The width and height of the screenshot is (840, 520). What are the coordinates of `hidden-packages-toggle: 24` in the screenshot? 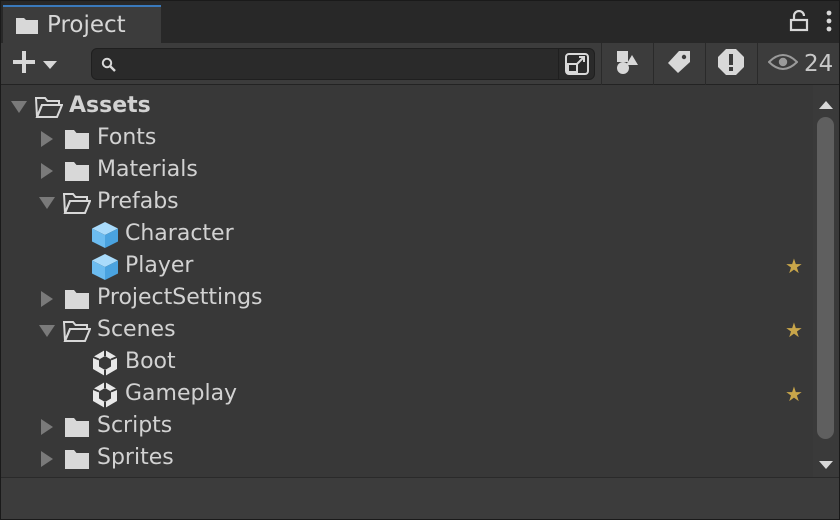 It's located at (798, 64).